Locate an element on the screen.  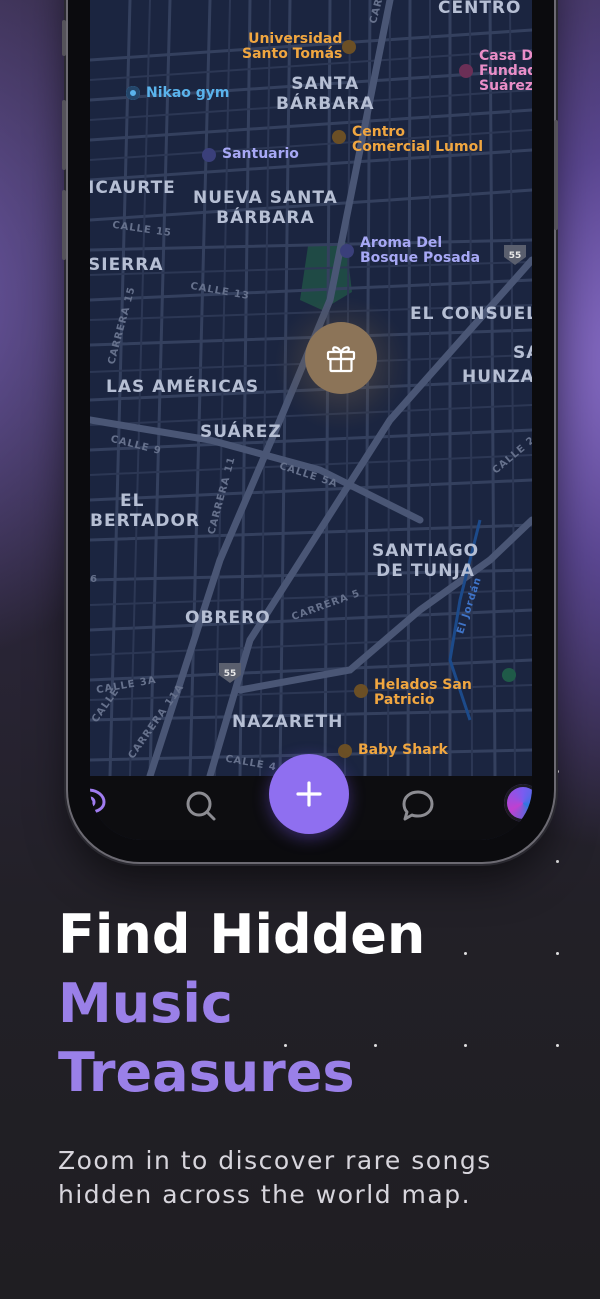
district-label-sa: SA is located at coordinates (522, 353).